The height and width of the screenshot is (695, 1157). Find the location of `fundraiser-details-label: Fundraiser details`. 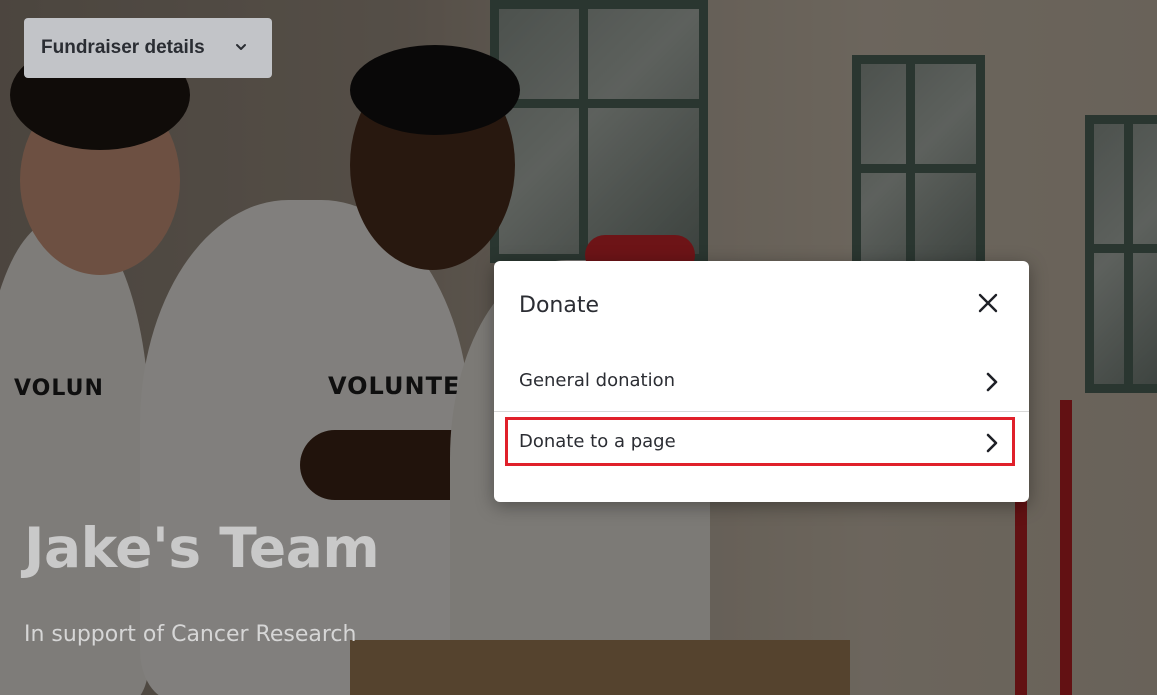

fundraiser-details-label: Fundraiser details is located at coordinates (123, 47).